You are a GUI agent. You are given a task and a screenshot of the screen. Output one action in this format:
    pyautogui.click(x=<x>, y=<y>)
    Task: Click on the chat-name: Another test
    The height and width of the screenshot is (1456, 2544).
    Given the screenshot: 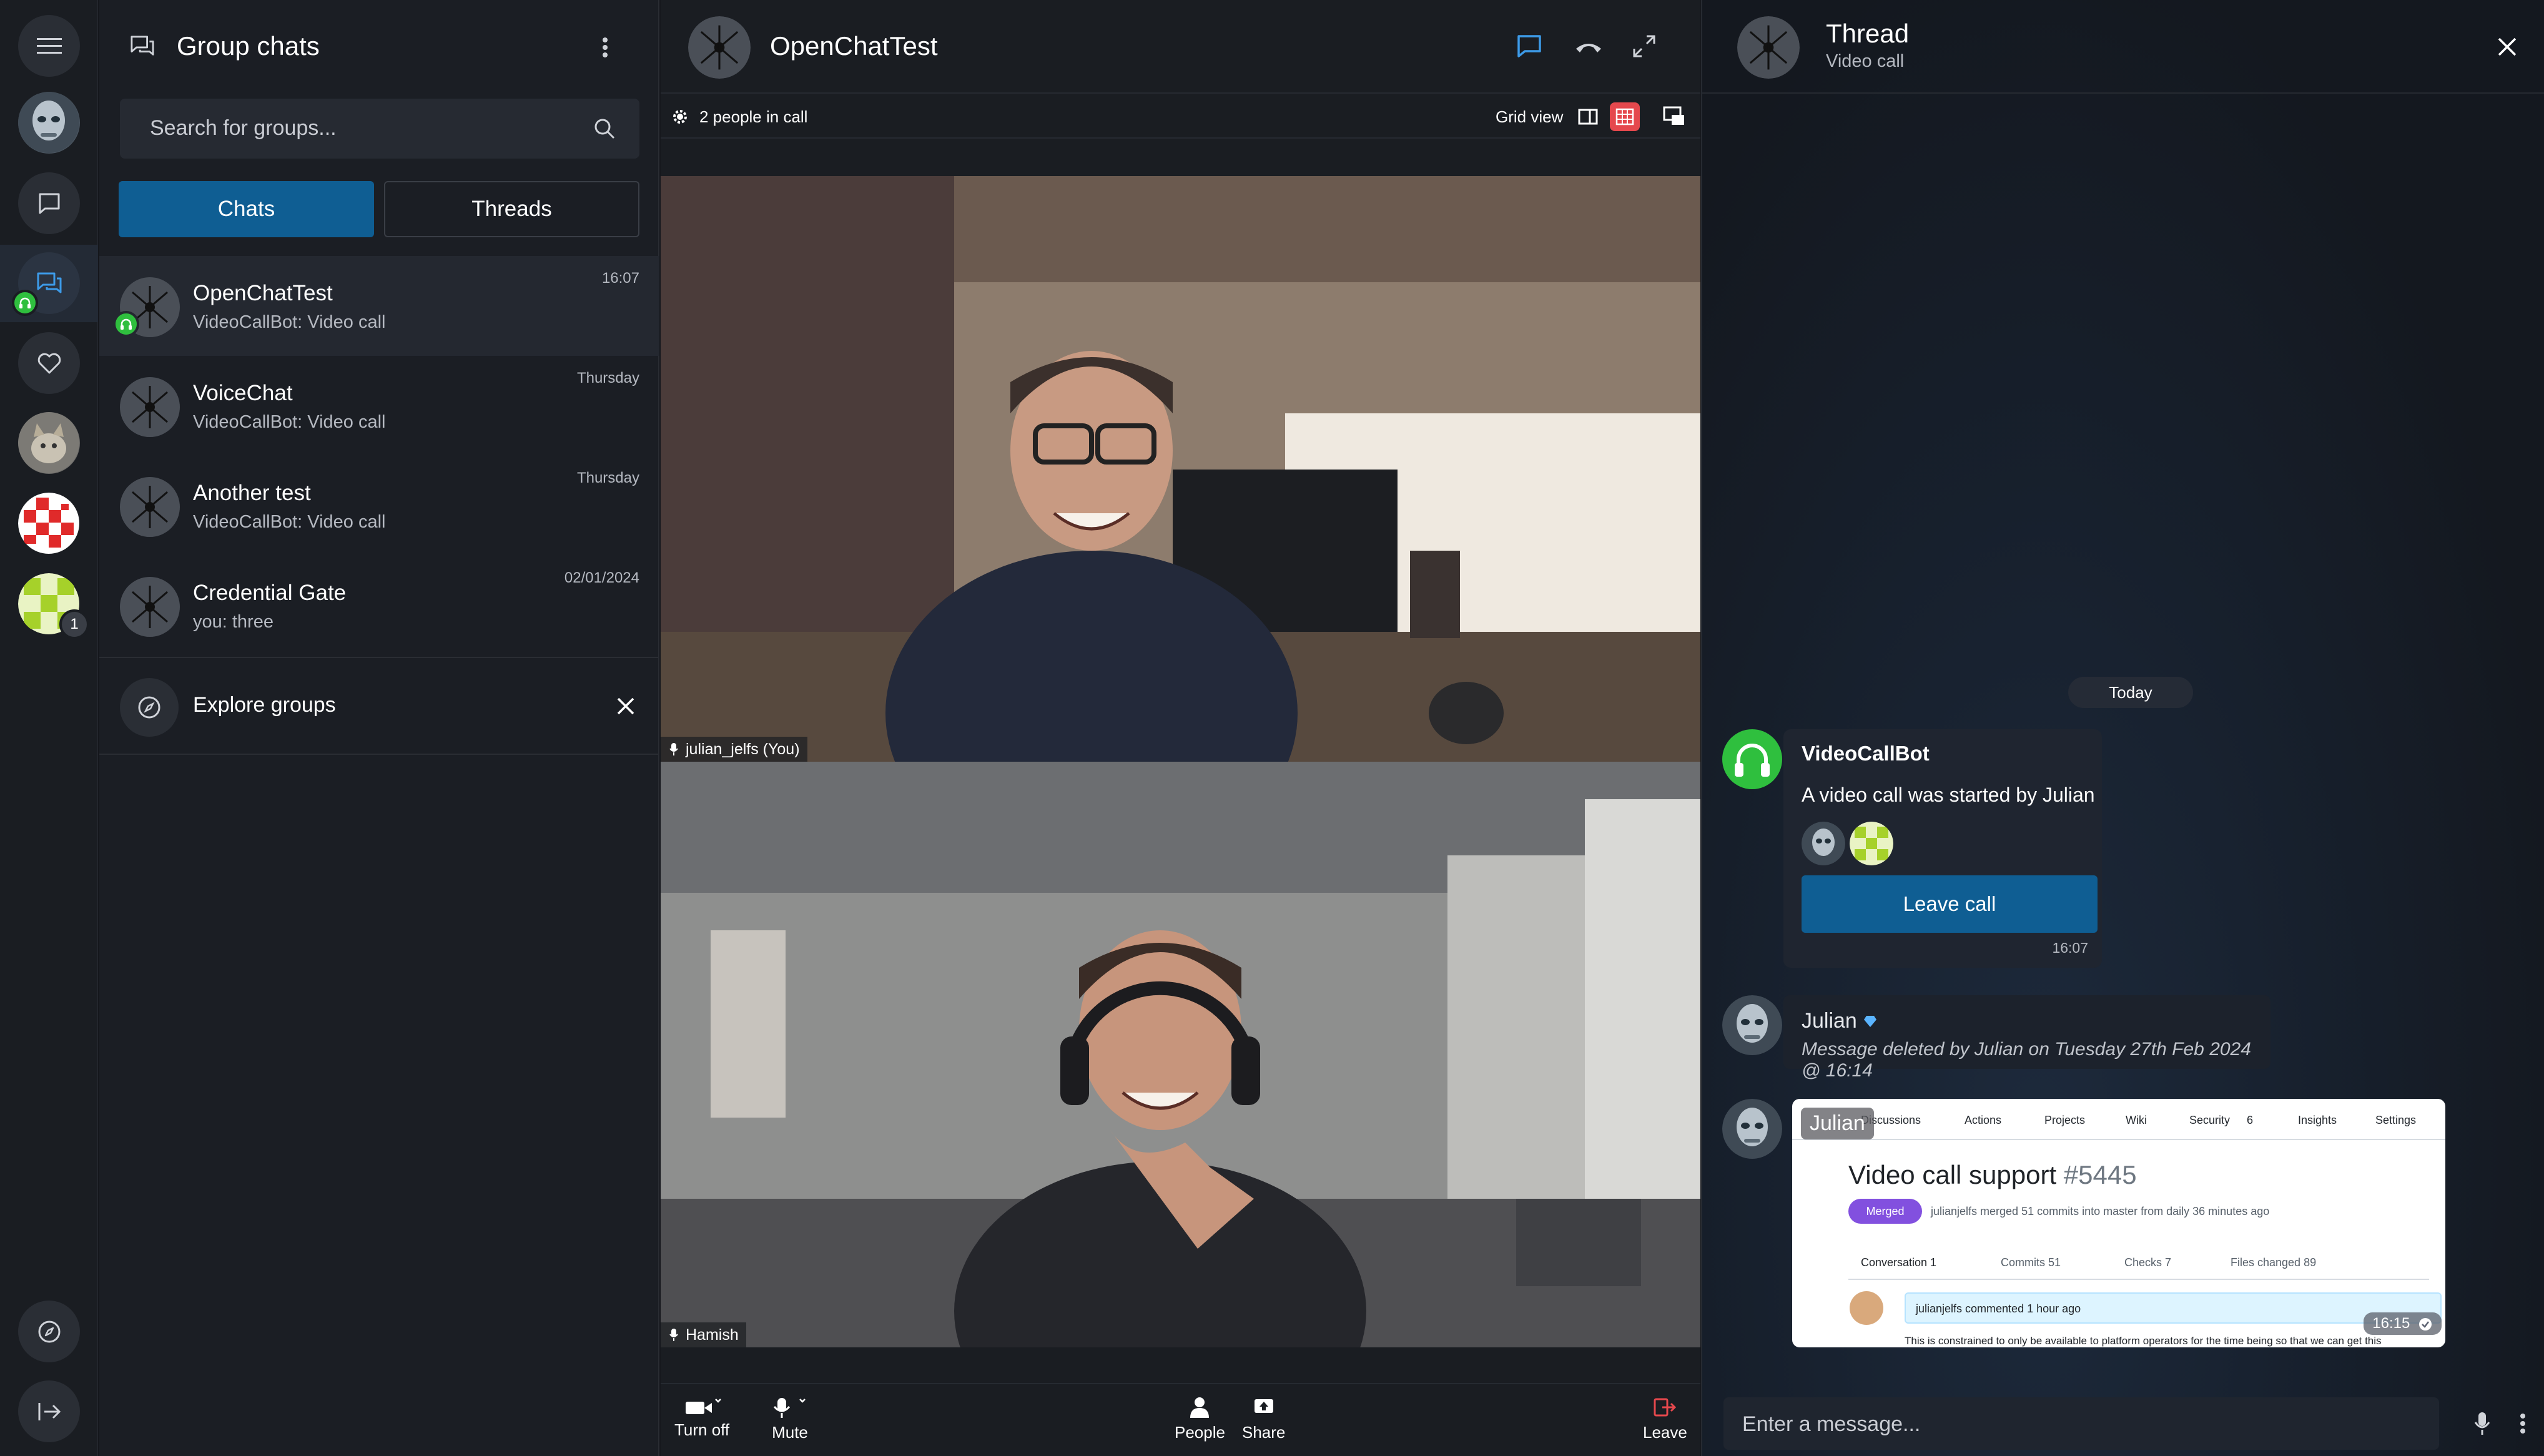 What is the action you would take?
    pyautogui.click(x=252, y=493)
    